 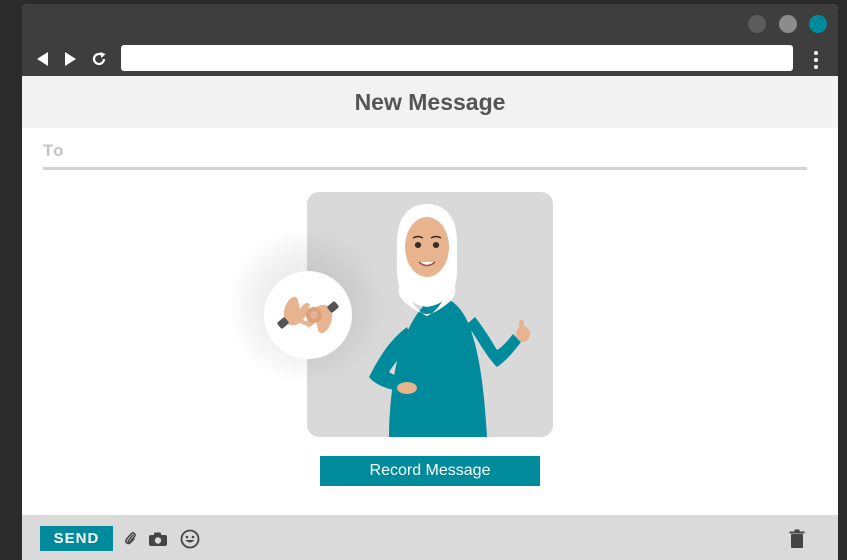 I want to click on back-arrow-icon, so click(x=43, y=59).